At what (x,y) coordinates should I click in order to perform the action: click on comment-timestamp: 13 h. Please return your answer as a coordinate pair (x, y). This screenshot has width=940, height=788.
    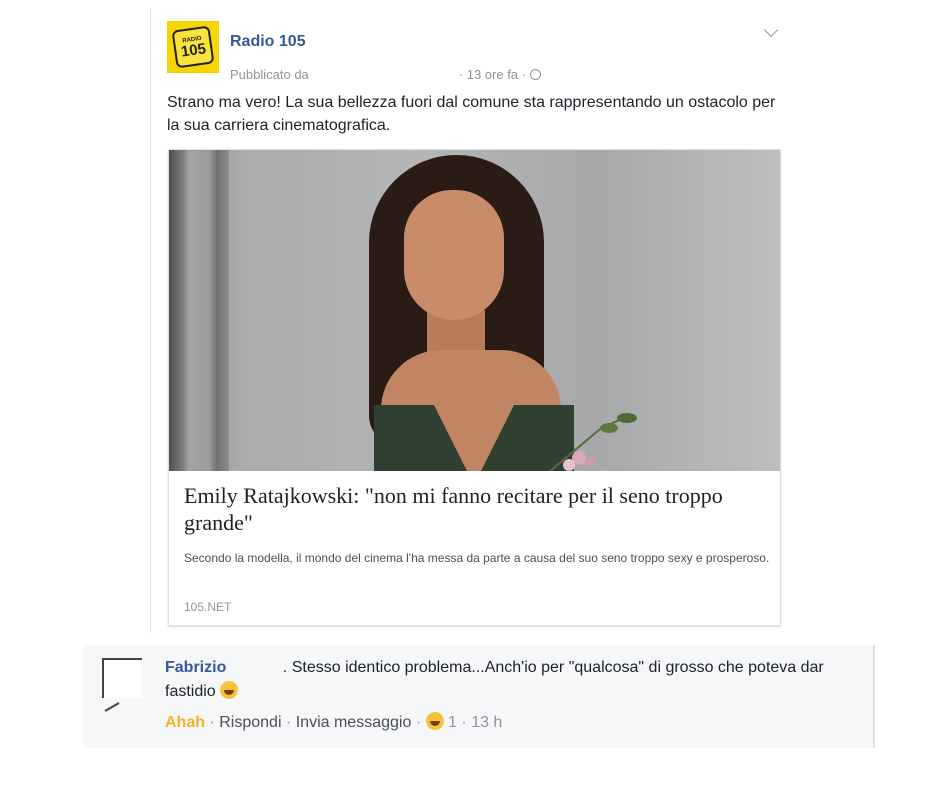
    Looking at the image, I should click on (486, 722).